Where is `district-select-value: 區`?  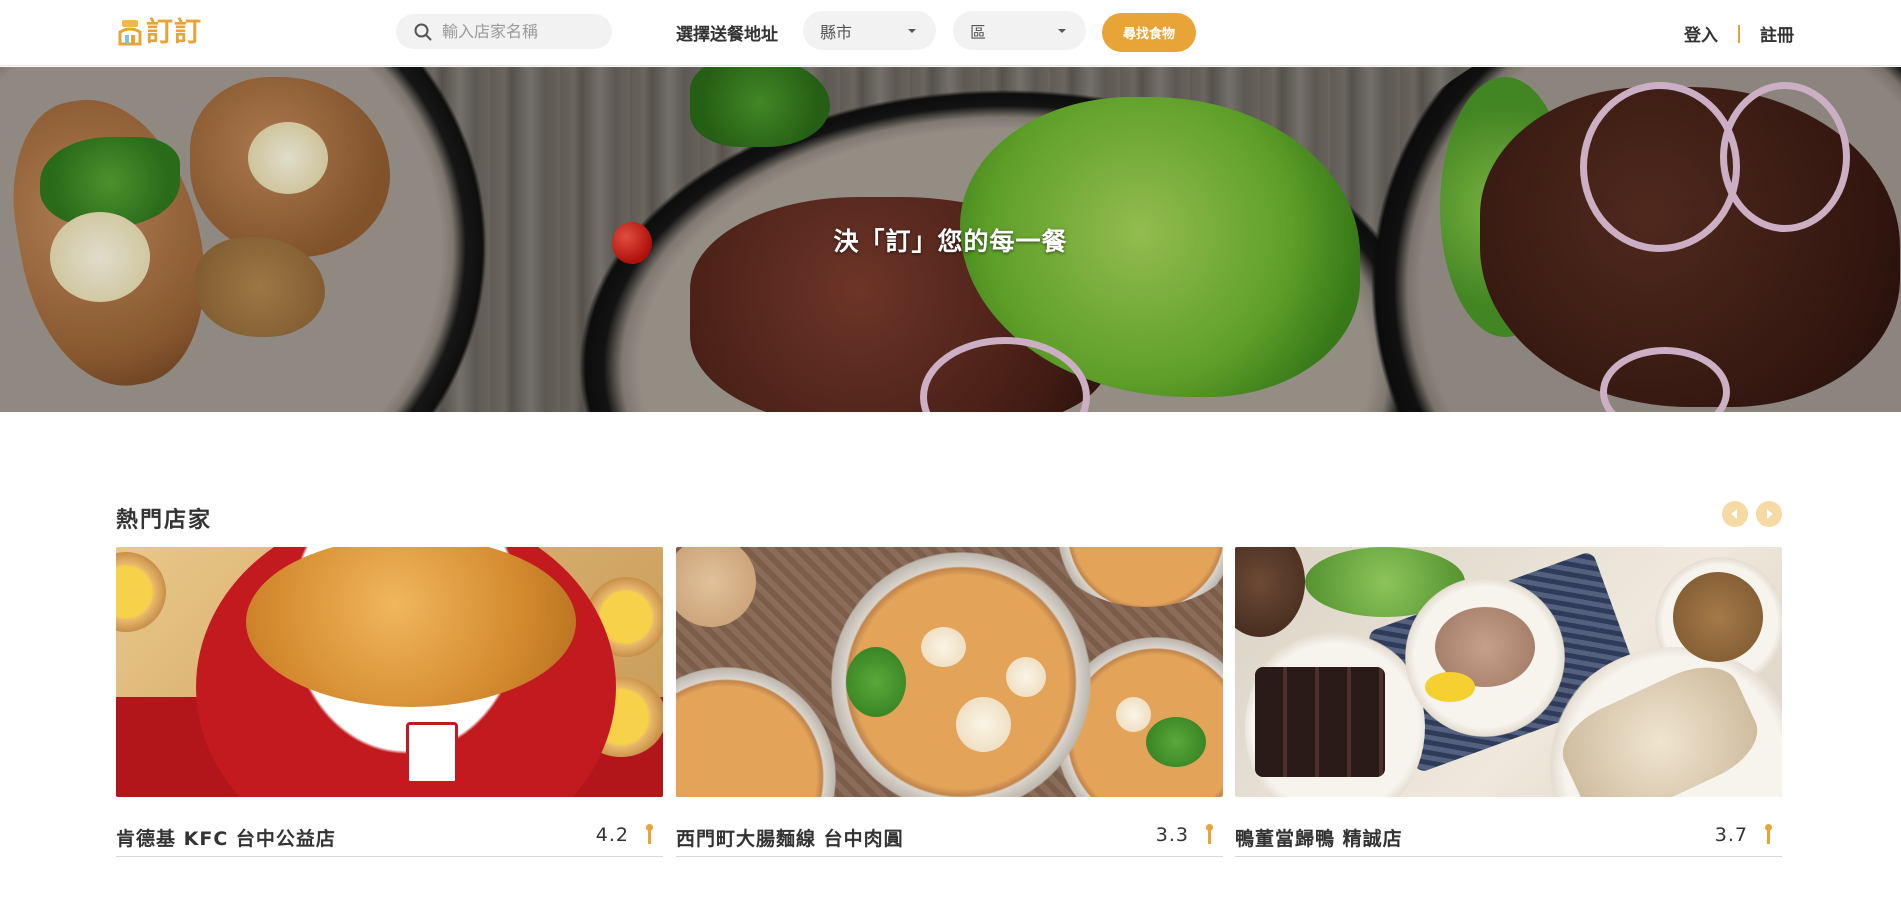 district-select-value: 區 is located at coordinates (978, 32).